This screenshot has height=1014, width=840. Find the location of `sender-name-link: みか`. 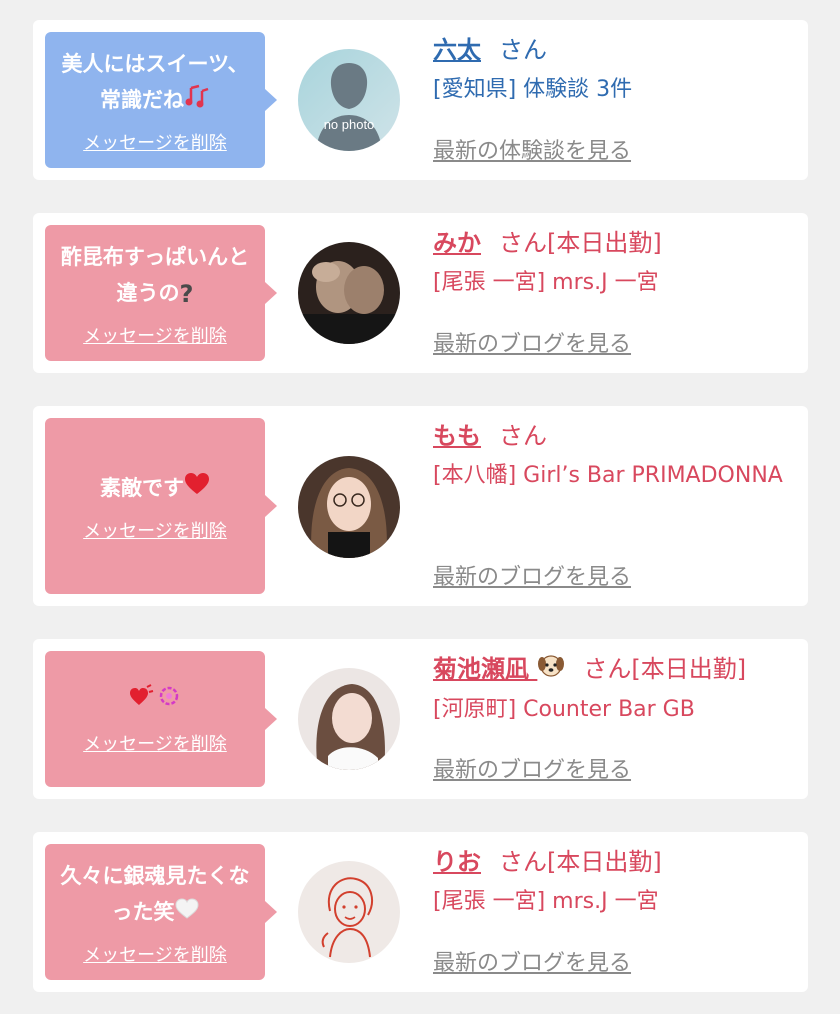

sender-name-link: みか is located at coordinates (457, 243).